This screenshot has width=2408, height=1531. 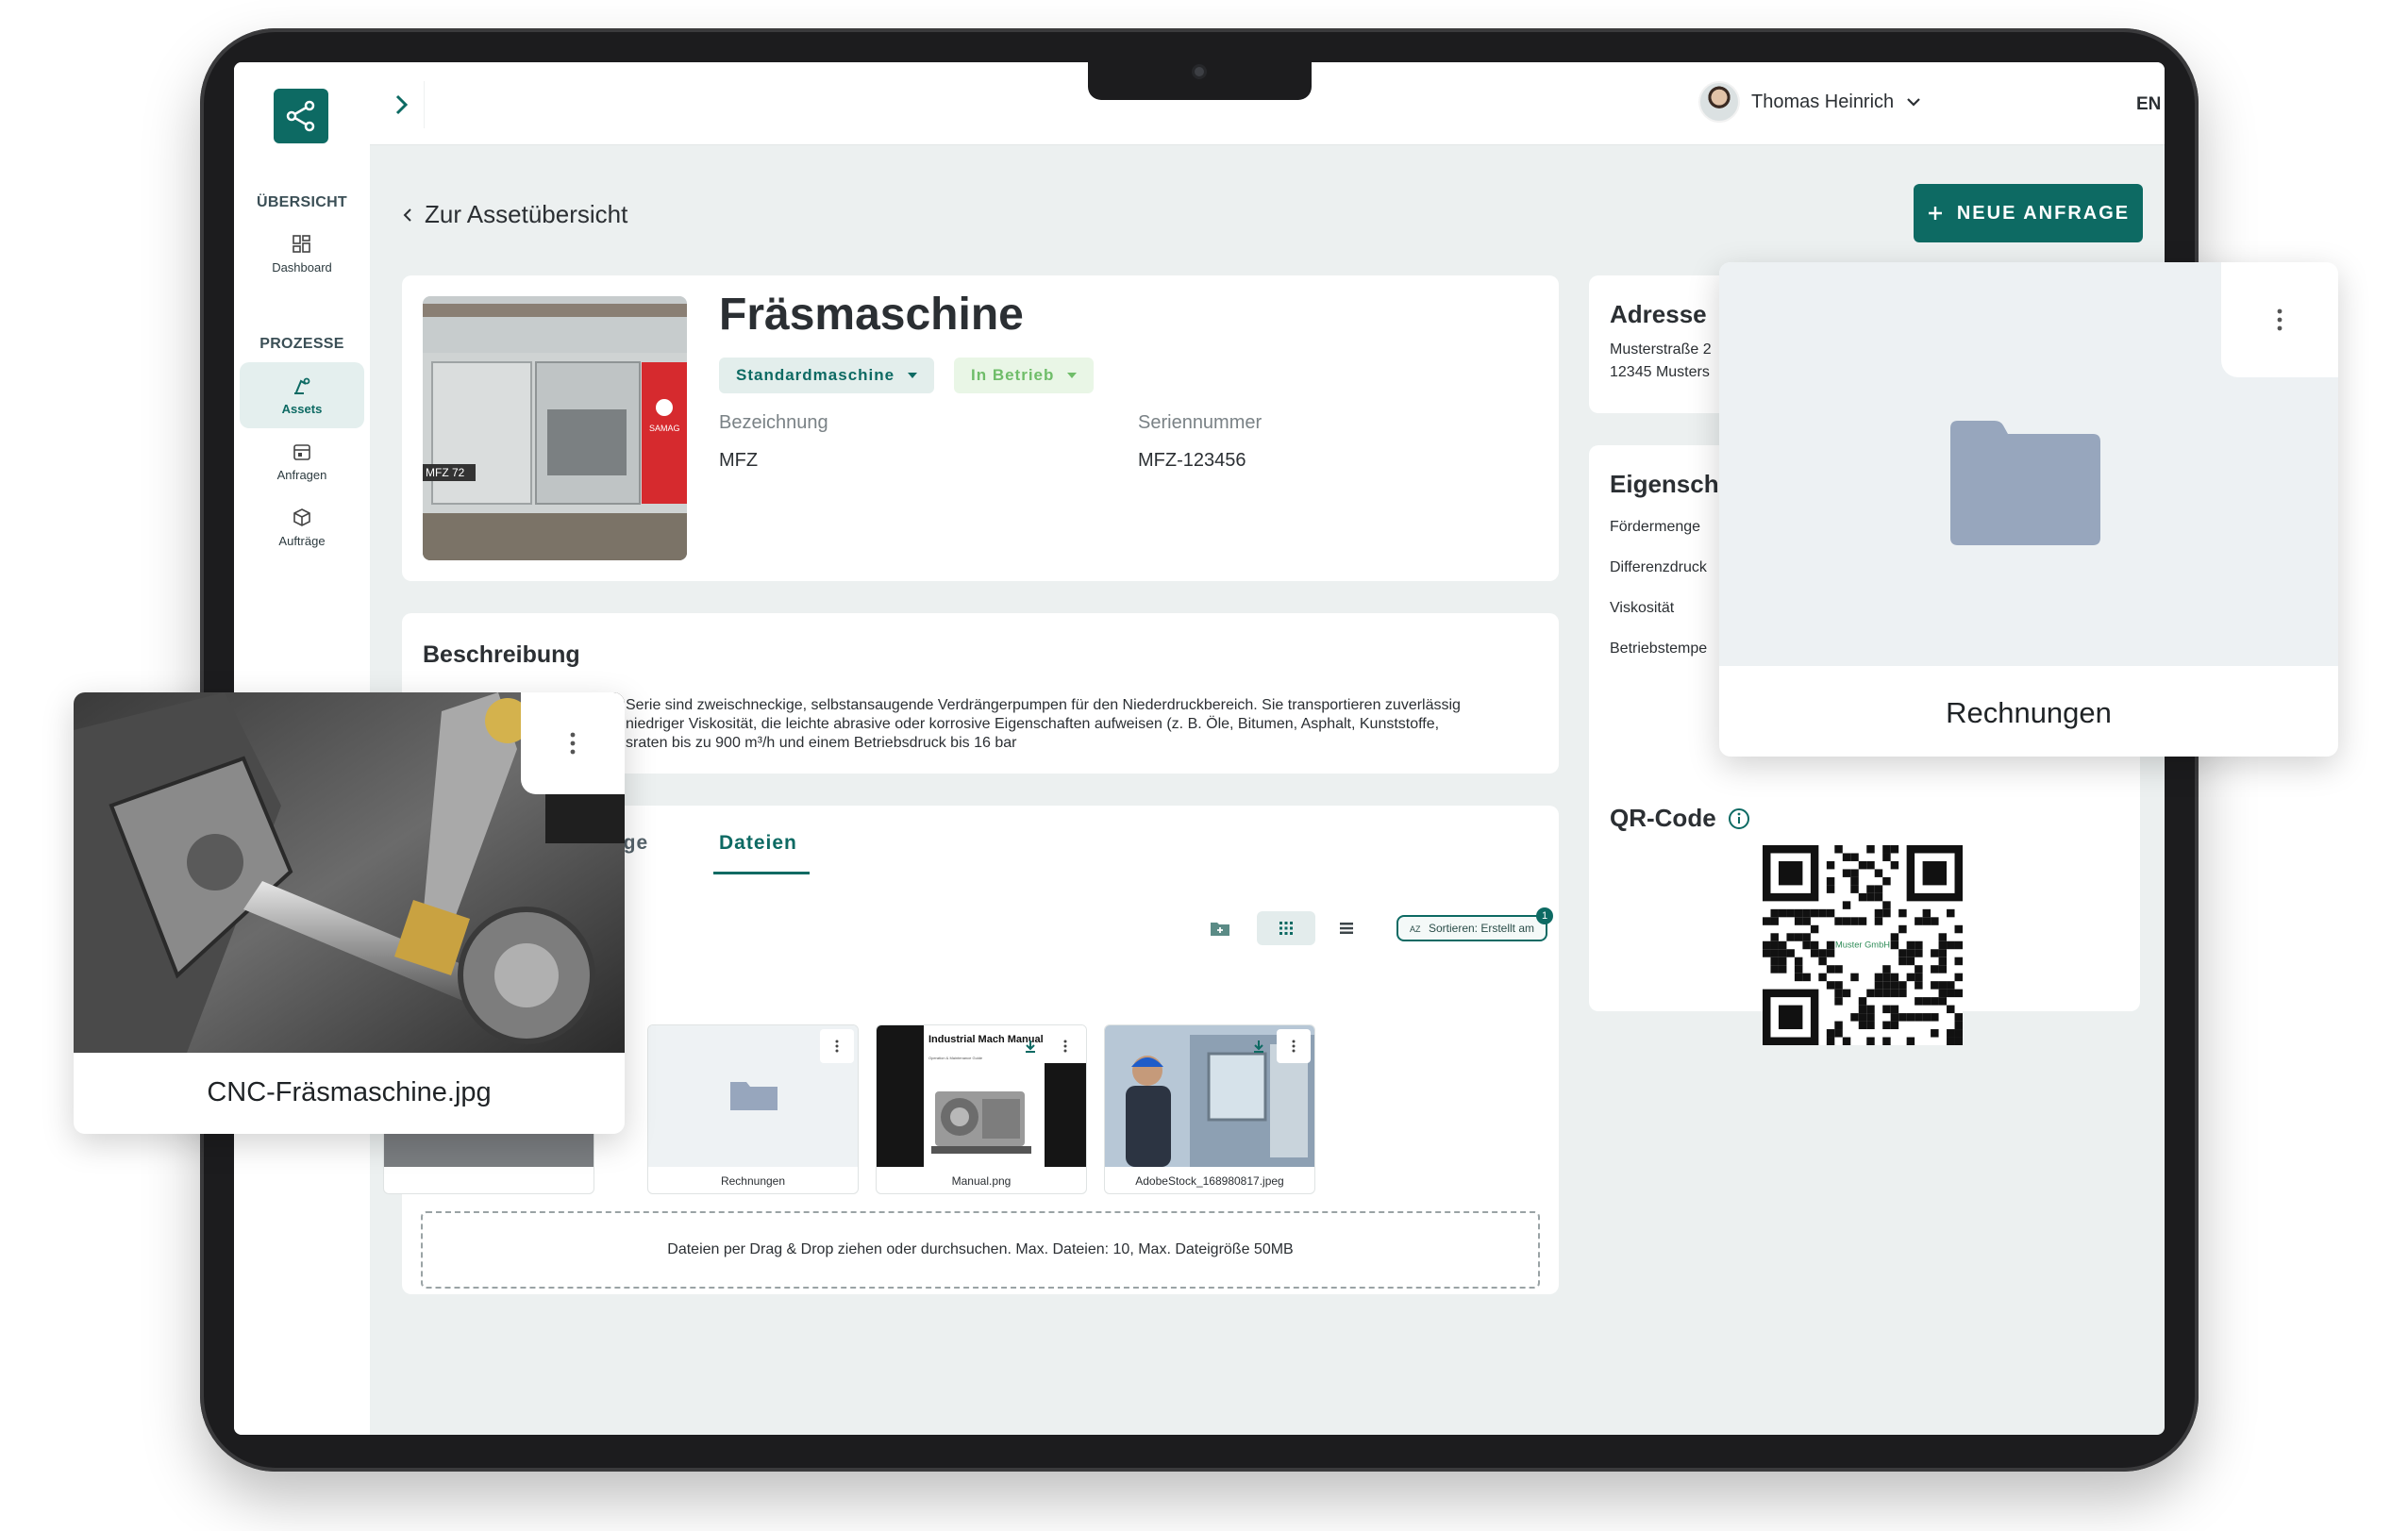 I want to click on qr-card: QR-Code Muster GmbH, so click(x=1864, y=882).